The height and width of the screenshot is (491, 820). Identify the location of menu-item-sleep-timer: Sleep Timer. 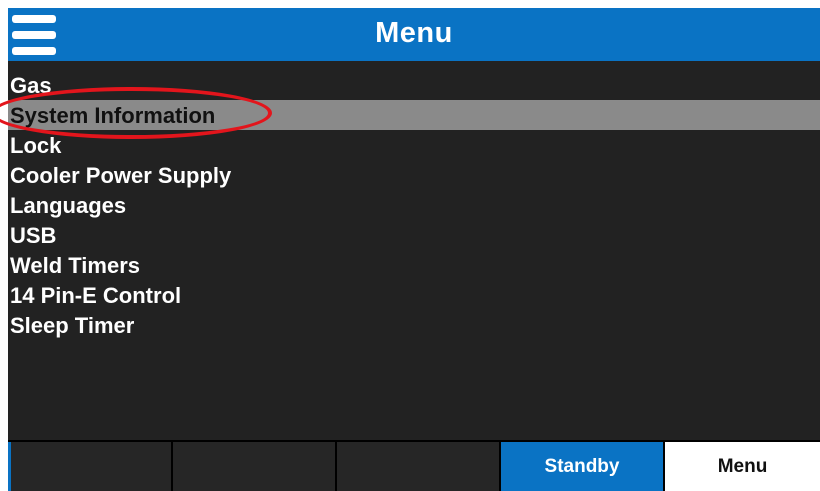
(414, 325).